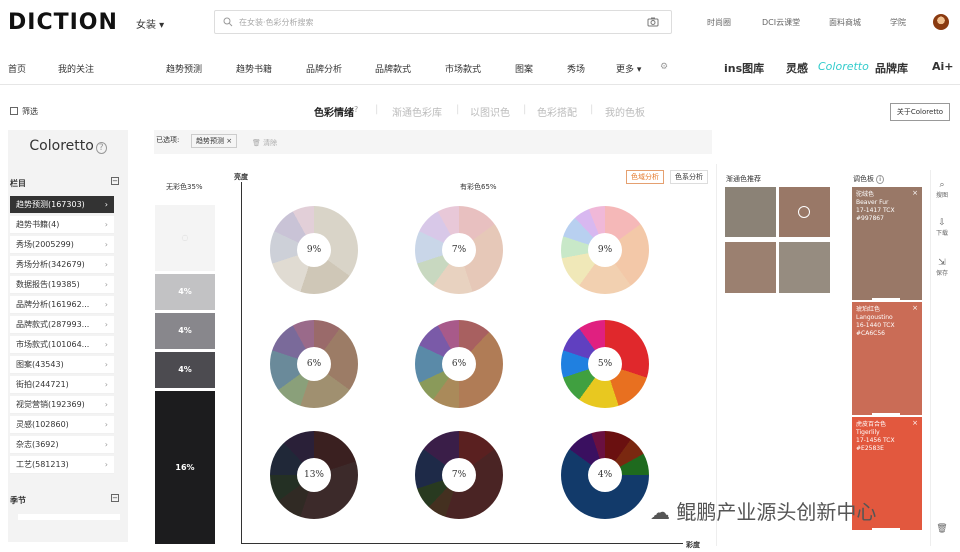 This screenshot has height=552, width=960. What do you see at coordinates (185, 331) in the screenshot?
I see `achromatic-bar-mid: 4%` at bounding box center [185, 331].